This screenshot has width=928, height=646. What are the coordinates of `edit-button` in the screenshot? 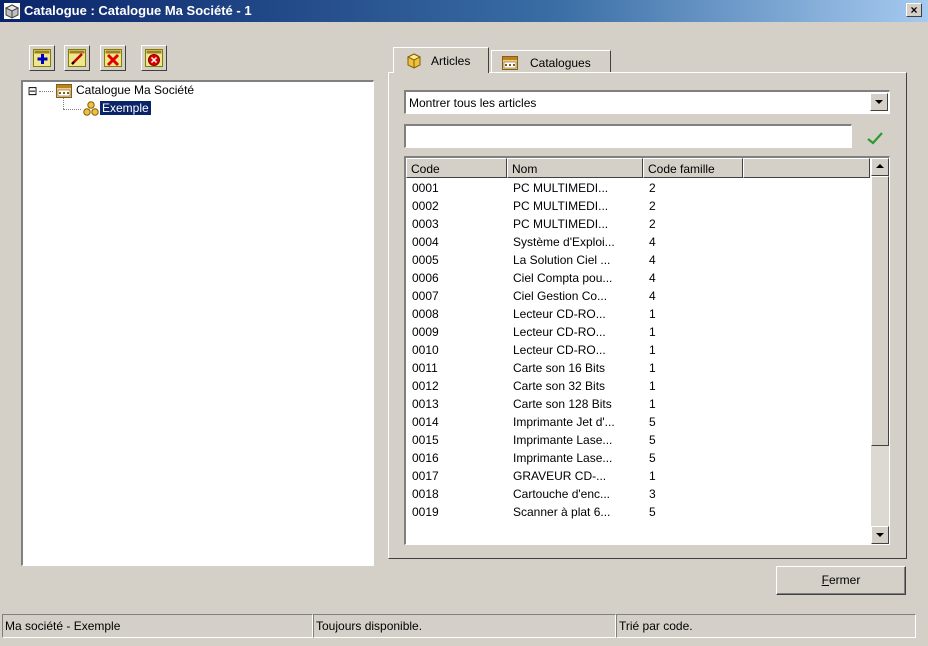 It's located at (77, 58).